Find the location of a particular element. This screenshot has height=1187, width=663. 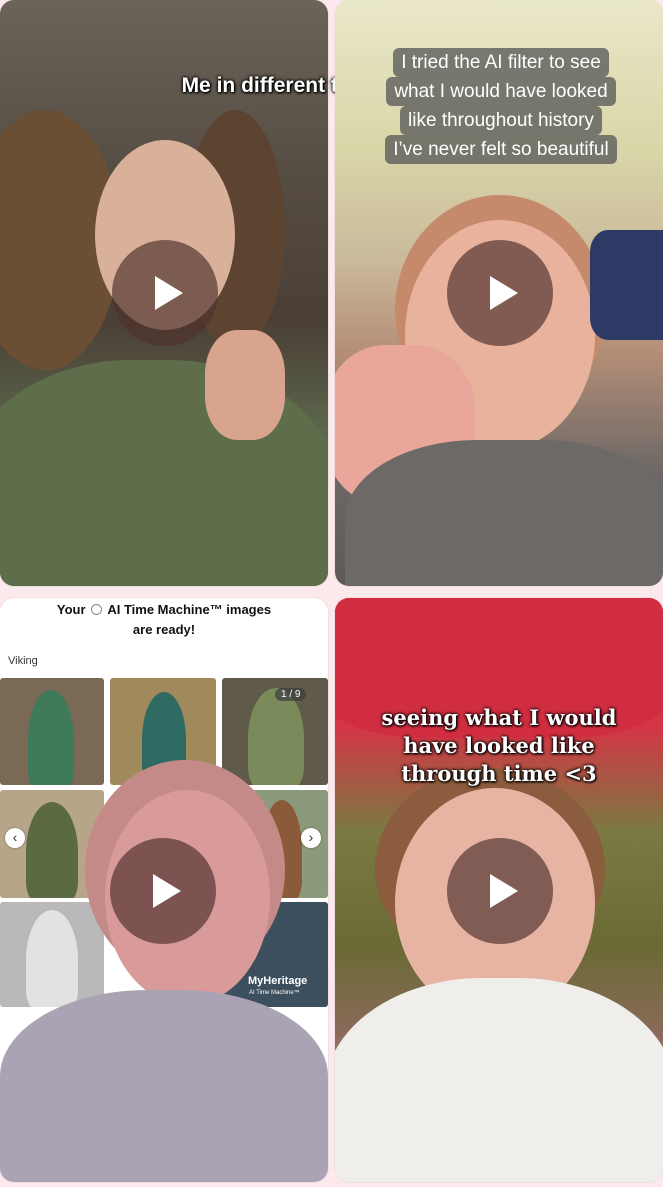

caption-line: have looked like is located at coordinates (499, 745).